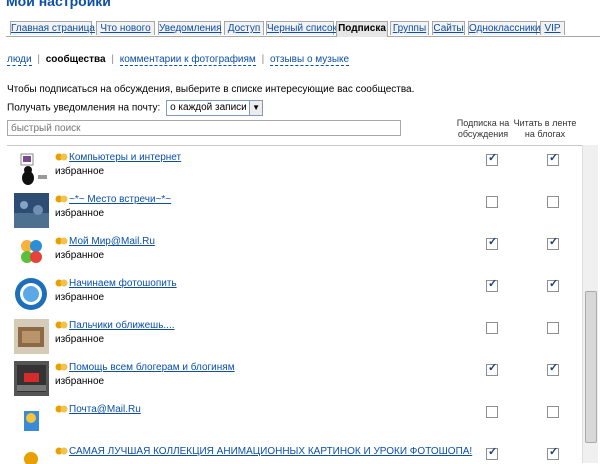 The image size is (600, 464). Describe the element at coordinates (294, 251) in the screenshot. I see `table-row: Мой Мир@Mail.Ru избранное ✓ ✓` at that location.